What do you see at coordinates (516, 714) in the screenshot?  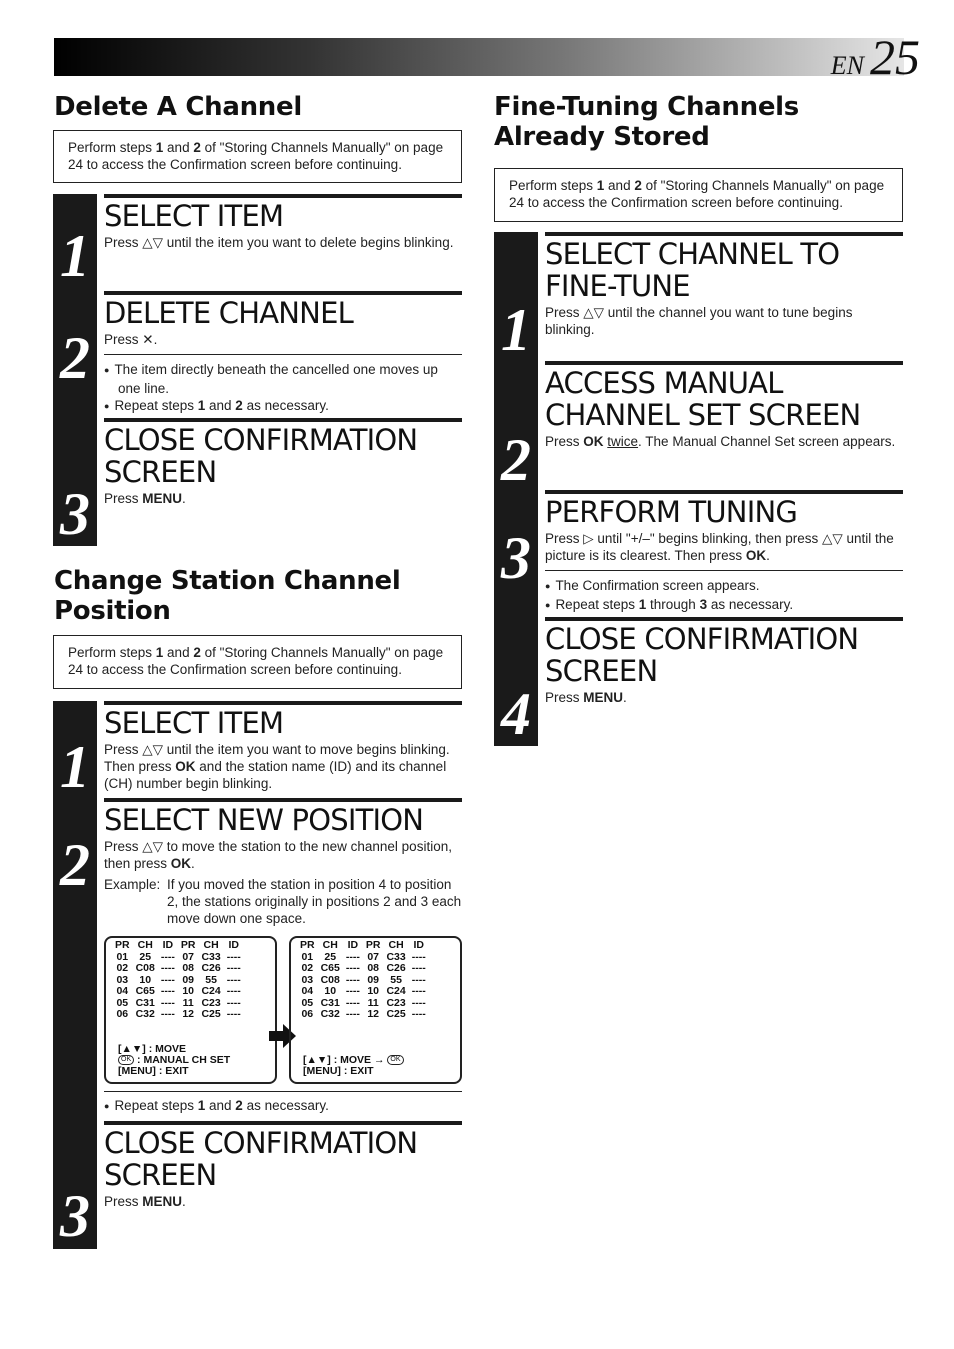 I see `step-number: 4` at bounding box center [516, 714].